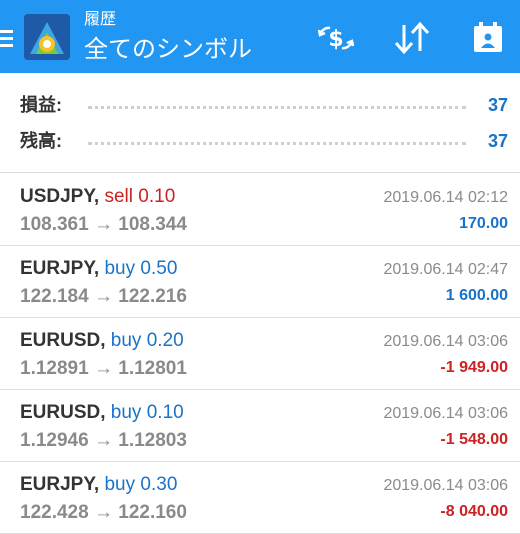 The width and height of the screenshot is (520, 534). Describe the element at coordinates (54, 368) in the screenshot. I see `open-price: 1.12891` at that location.